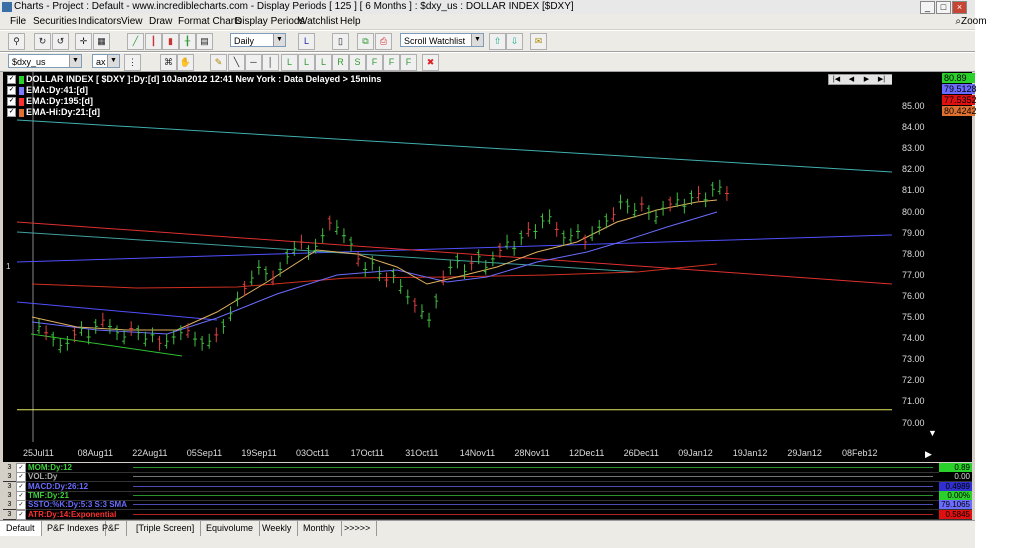  Describe the element at coordinates (959, 89) in the screenshot. I see `price-value-ema41: 79.5128` at that location.